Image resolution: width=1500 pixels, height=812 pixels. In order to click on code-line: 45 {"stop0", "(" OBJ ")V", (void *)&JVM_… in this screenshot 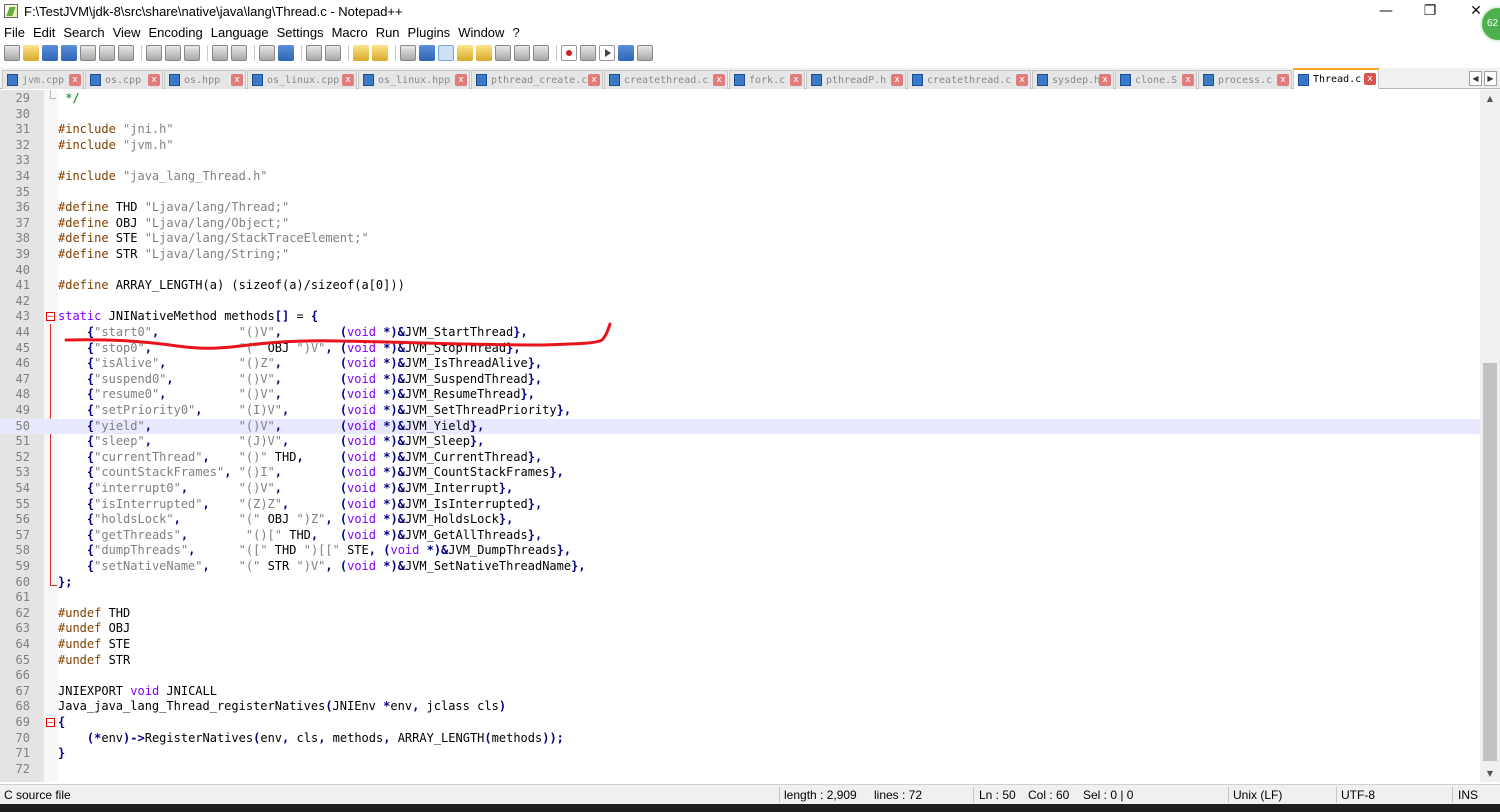, I will do `click(740, 349)`.